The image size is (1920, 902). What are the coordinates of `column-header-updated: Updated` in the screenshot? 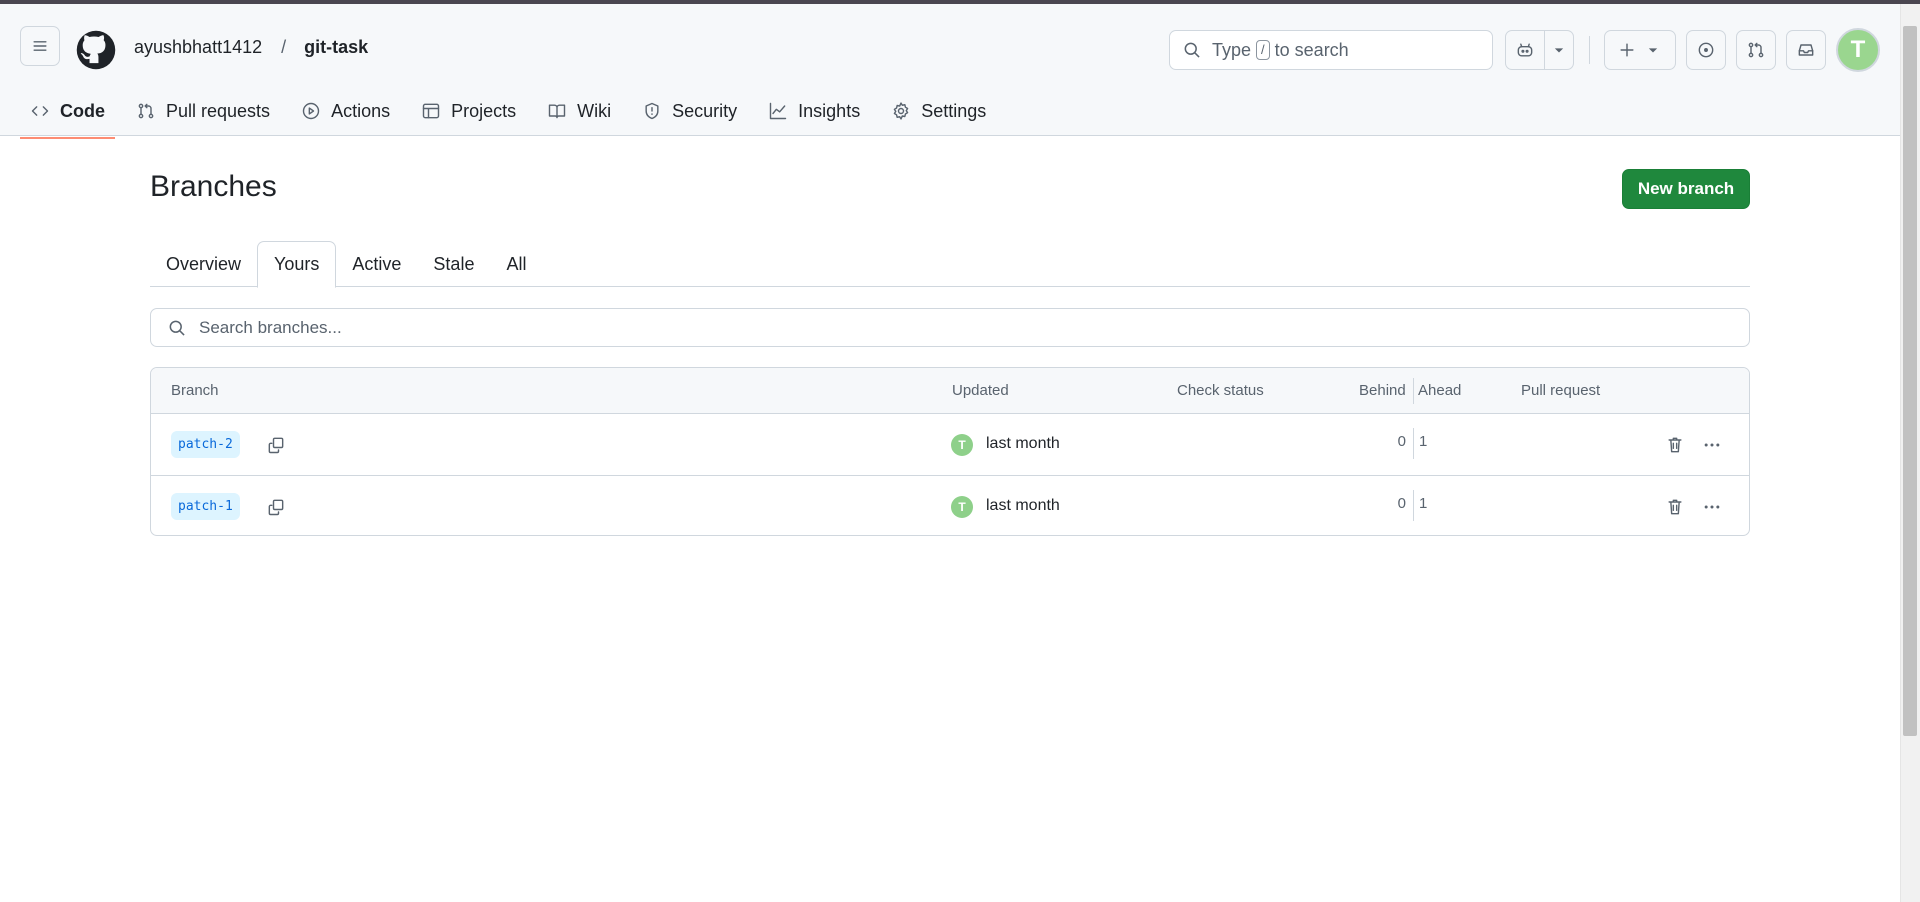 It's located at (980, 390).